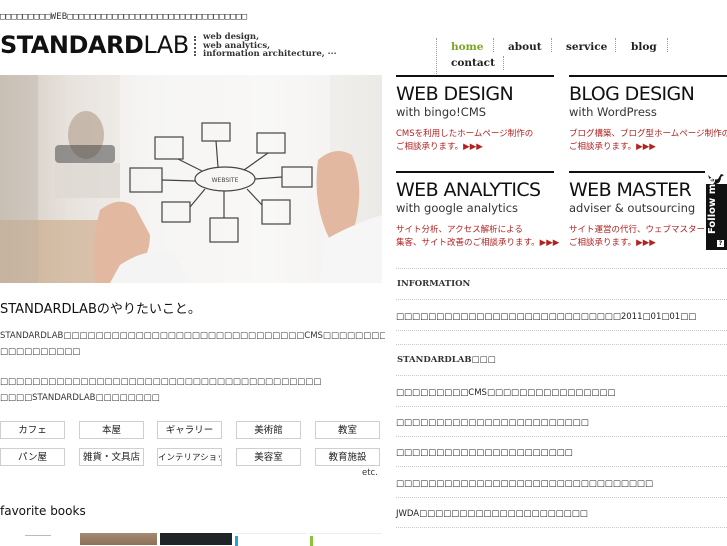 Image resolution: width=727 pixels, height=546 pixels. I want to click on tag-gallery: ギャラリー, so click(189, 430).